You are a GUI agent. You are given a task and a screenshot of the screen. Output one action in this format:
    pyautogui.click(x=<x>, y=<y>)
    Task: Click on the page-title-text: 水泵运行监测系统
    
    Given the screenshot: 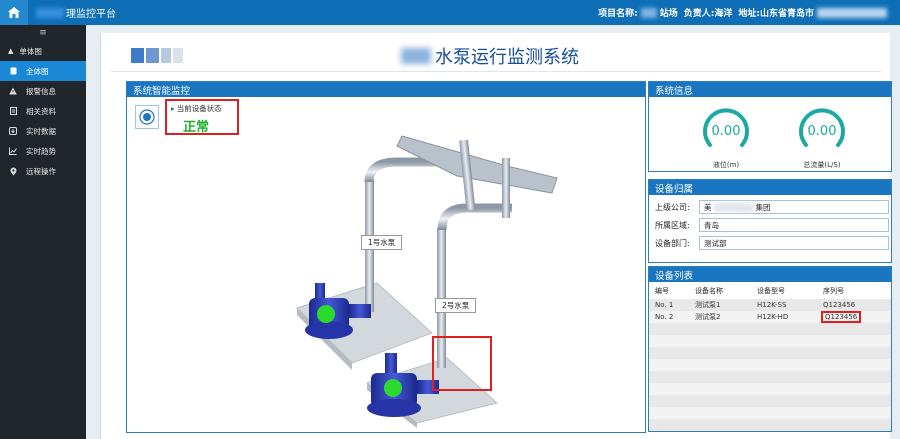 What is the action you would take?
    pyautogui.click(x=507, y=57)
    